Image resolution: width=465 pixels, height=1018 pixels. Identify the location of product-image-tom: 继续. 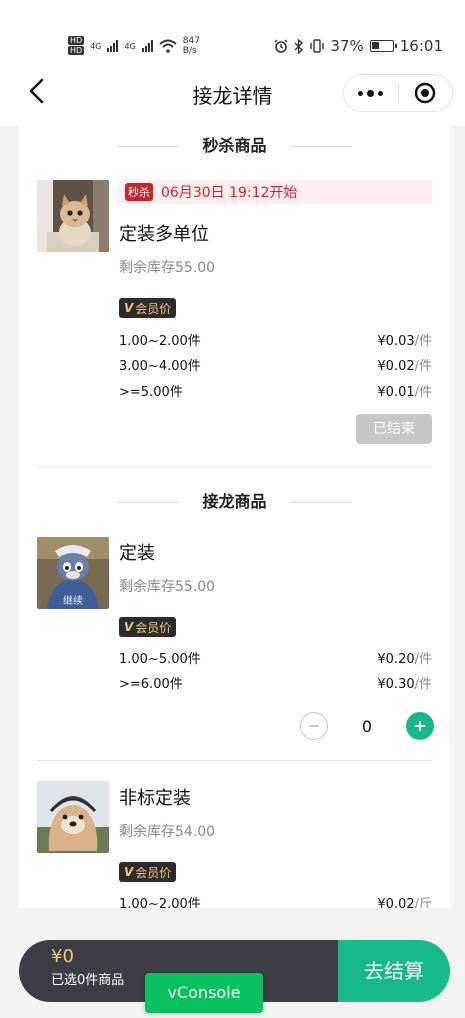
(73, 573).